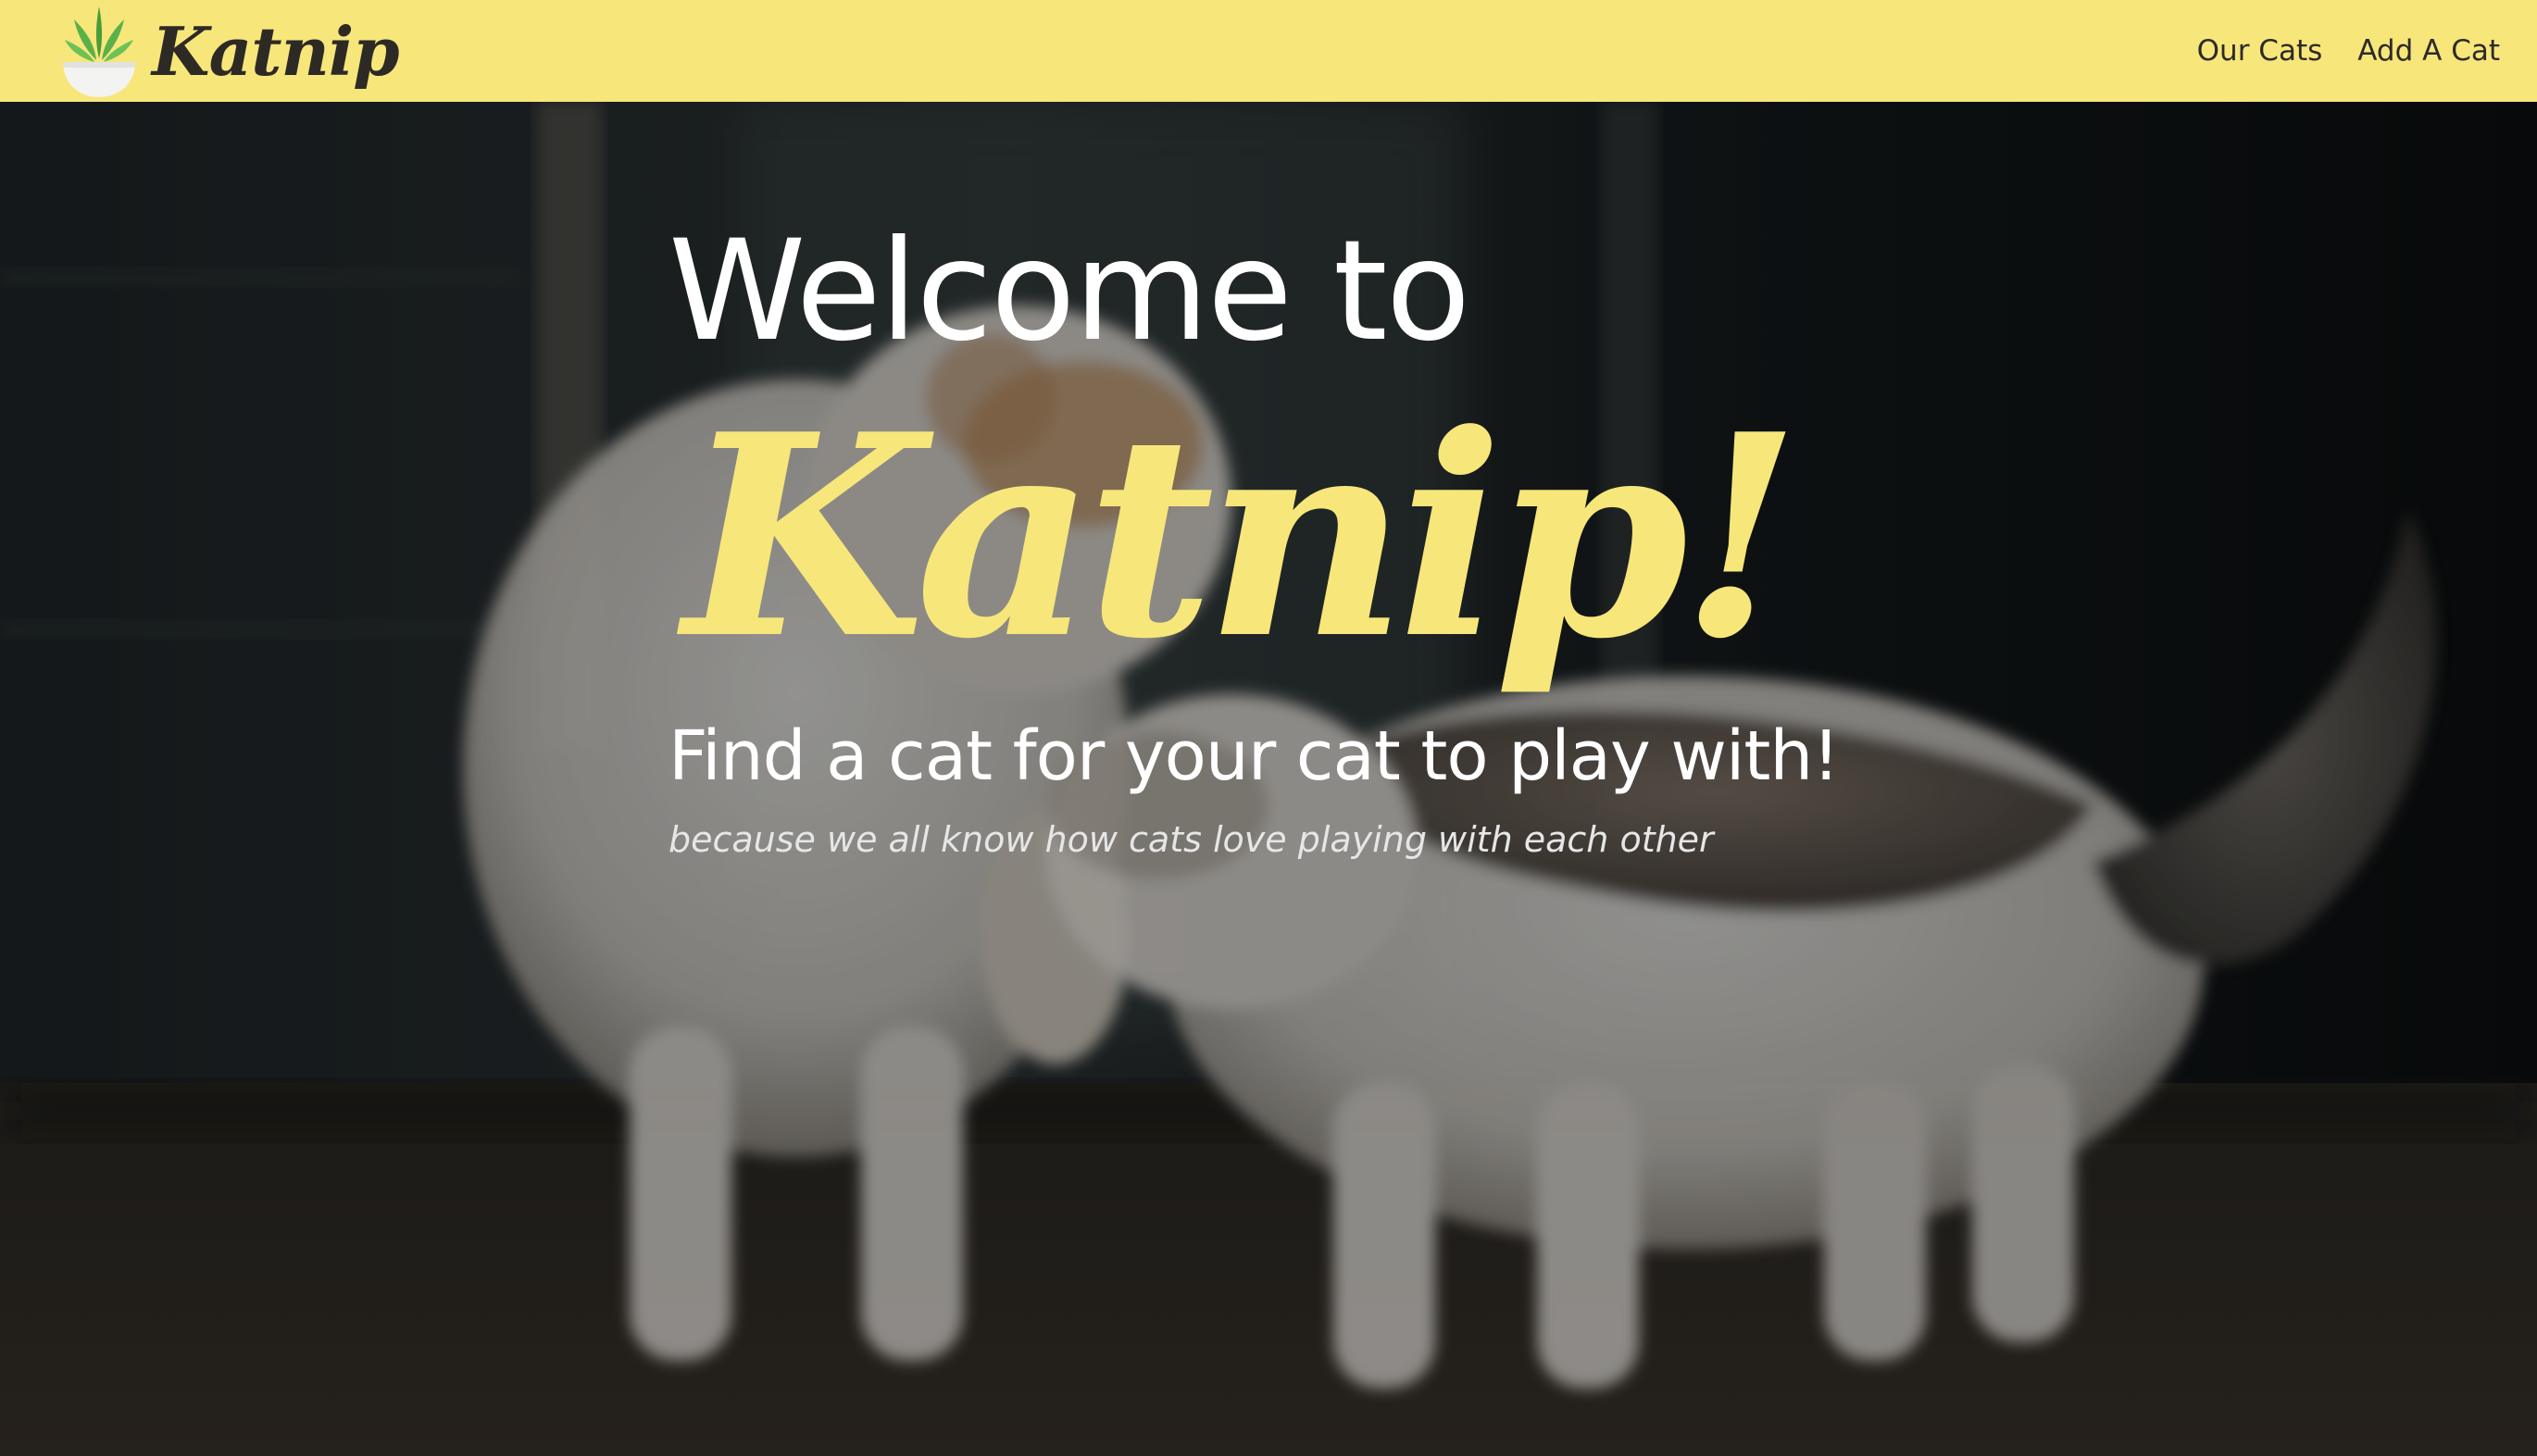 The width and height of the screenshot is (2537, 1456). What do you see at coordinates (1242, 536) in the screenshot?
I see `hero-brand-heading: Katnip!` at bounding box center [1242, 536].